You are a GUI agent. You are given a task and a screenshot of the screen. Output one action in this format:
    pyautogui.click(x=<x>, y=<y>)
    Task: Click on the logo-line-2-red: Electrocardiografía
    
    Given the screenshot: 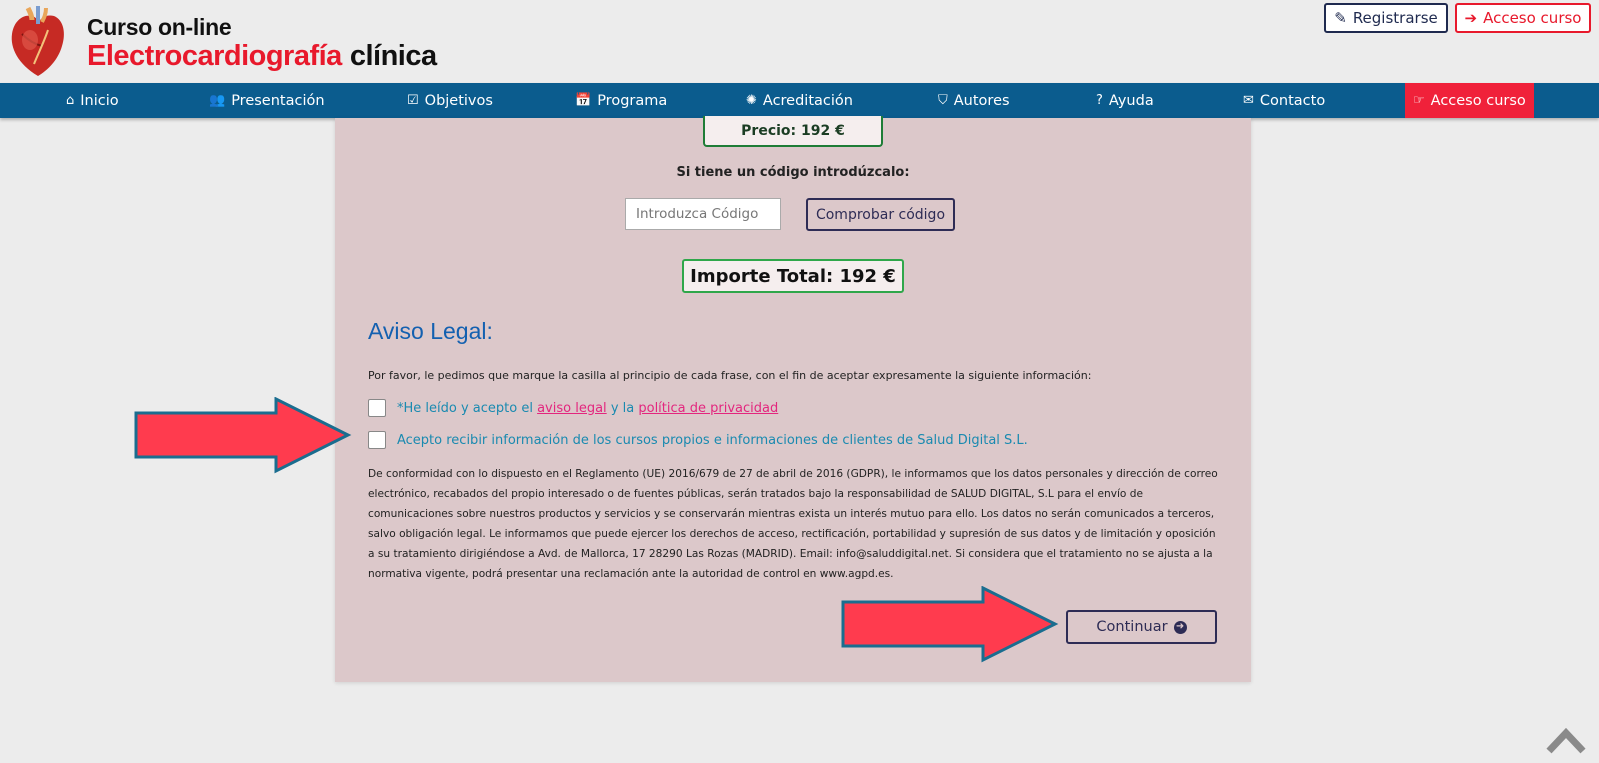 What is the action you would take?
    pyautogui.click(x=214, y=56)
    